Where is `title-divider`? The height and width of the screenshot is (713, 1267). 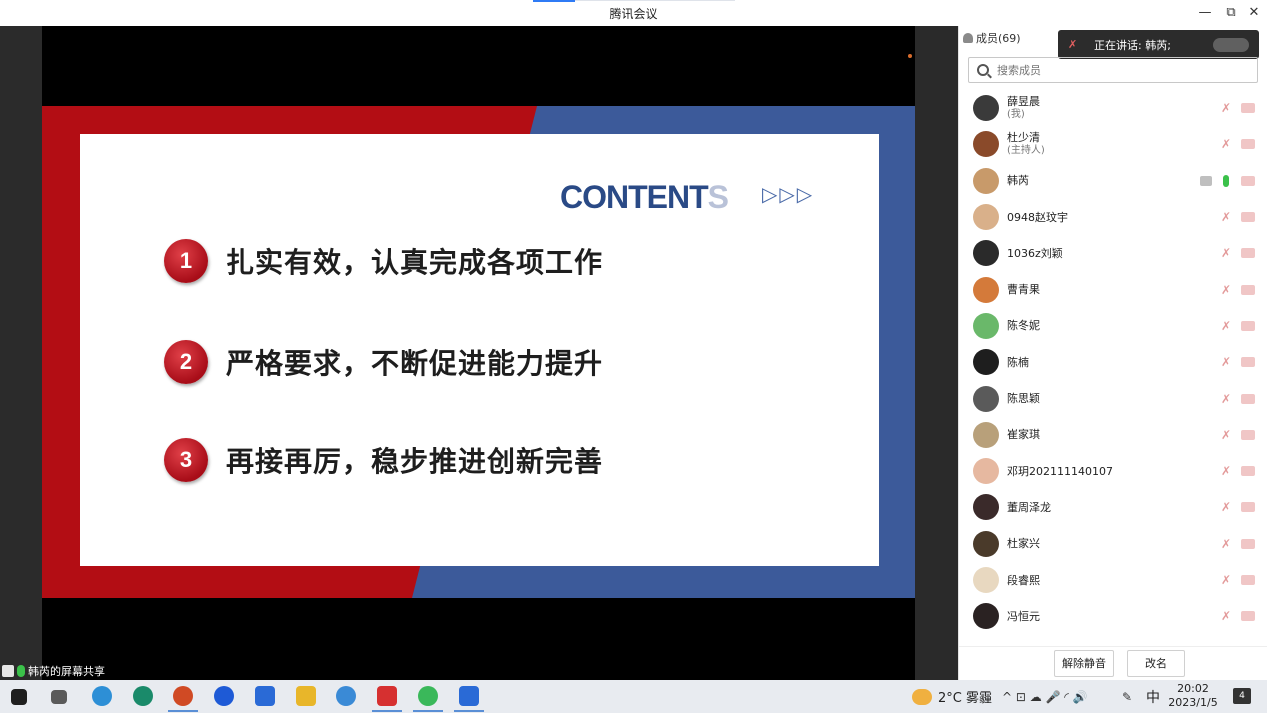
title-divider is located at coordinates (655, 0).